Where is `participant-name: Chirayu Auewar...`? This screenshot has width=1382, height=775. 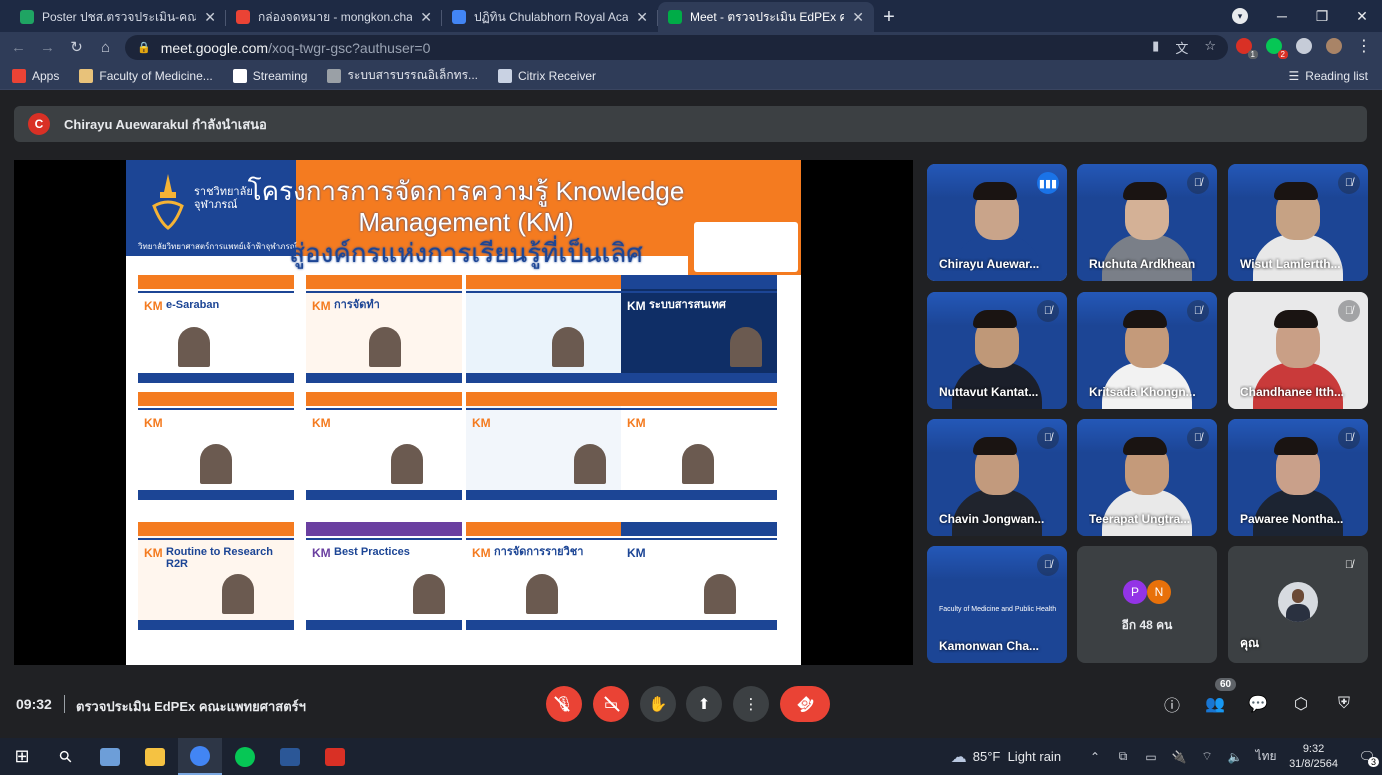 participant-name: Chirayu Auewar... is located at coordinates (989, 264).